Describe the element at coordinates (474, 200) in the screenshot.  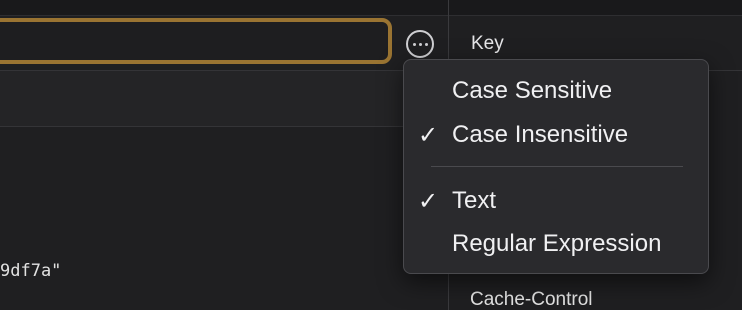
I see `menu-item-label: Text` at that location.